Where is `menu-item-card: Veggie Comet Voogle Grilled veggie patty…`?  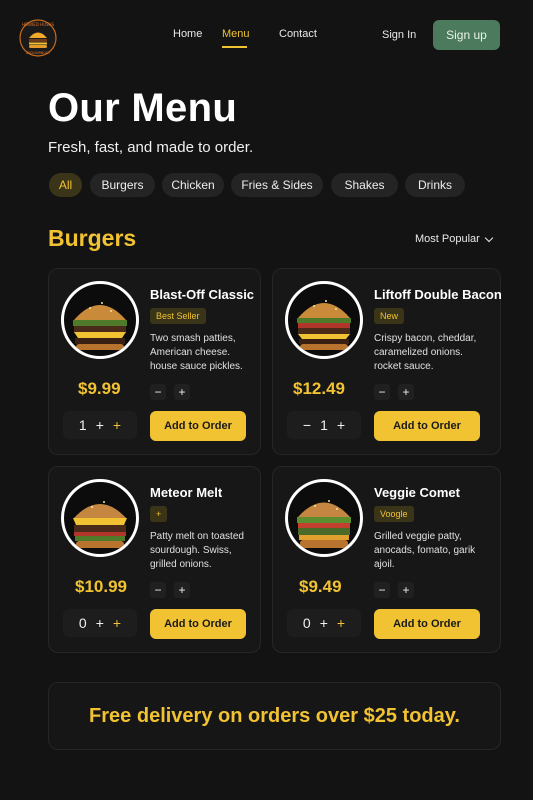 menu-item-card: Veggie Comet Voogle Grilled veggie patty… is located at coordinates (386, 559).